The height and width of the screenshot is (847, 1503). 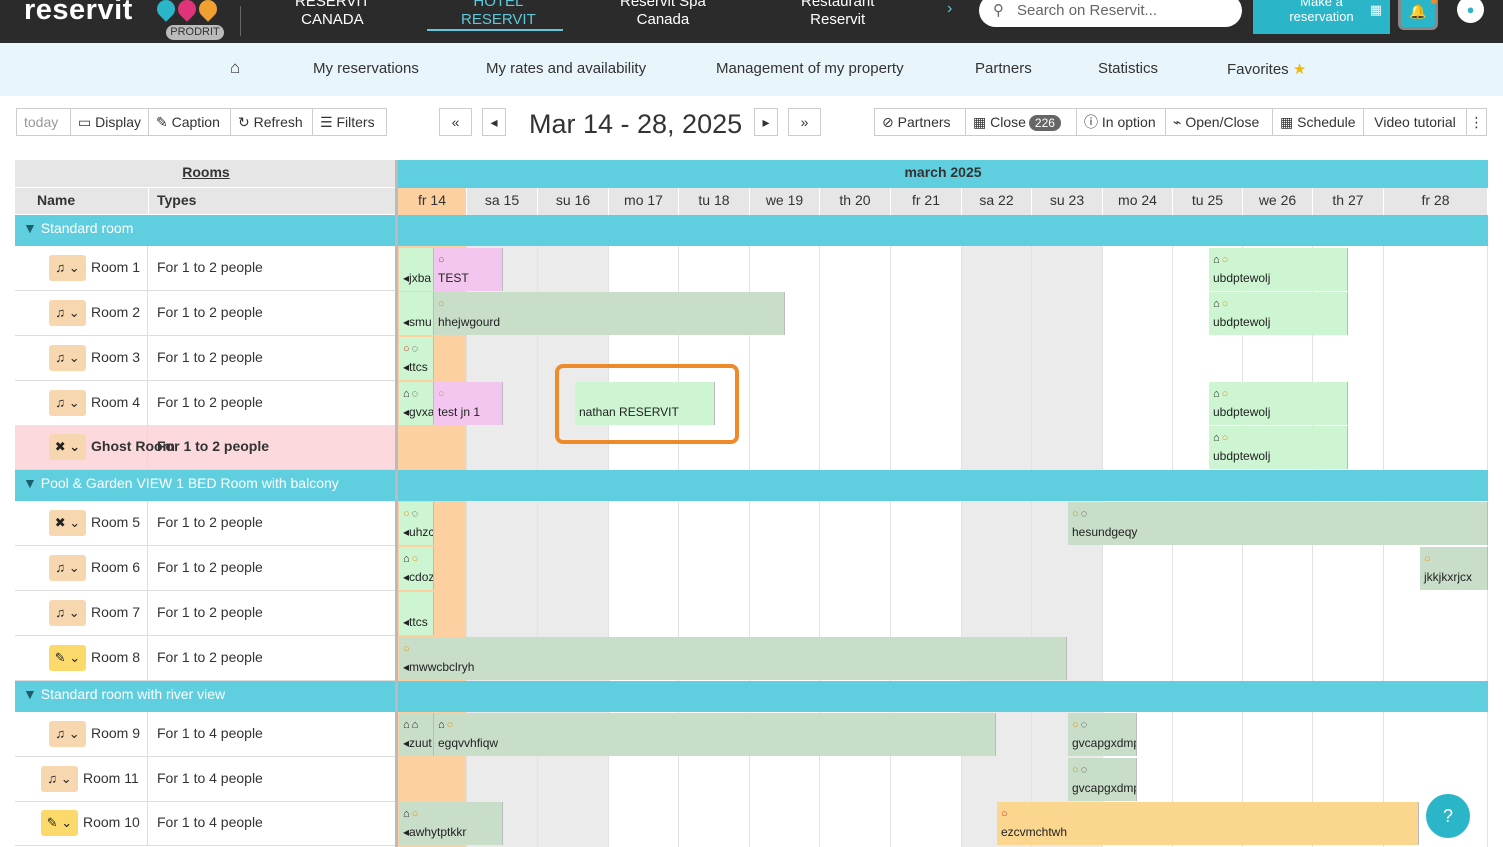 I want to click on tab-restaurant-reservit: Restaurant Reservit, so click(x=837, y=14).